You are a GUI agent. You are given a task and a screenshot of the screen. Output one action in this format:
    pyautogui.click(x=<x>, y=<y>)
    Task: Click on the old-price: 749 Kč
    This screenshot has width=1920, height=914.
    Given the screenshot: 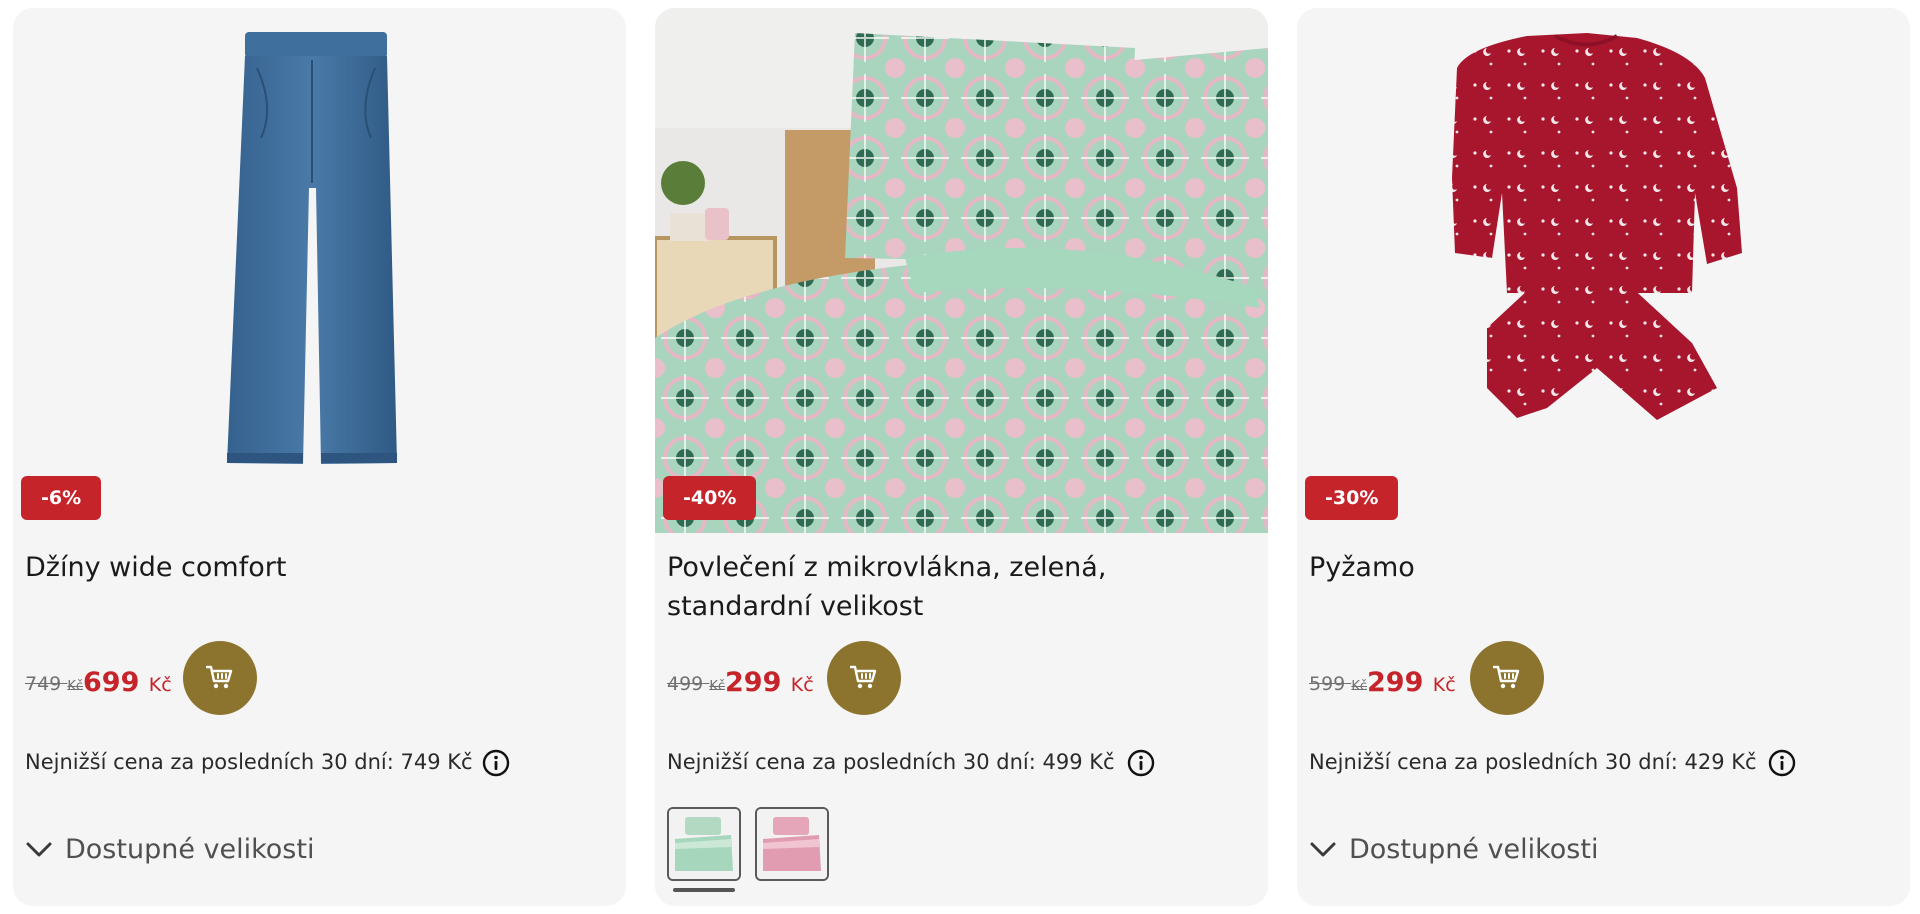 What is the action you would take?
    pyautogui.click(x=54, y=684)
    